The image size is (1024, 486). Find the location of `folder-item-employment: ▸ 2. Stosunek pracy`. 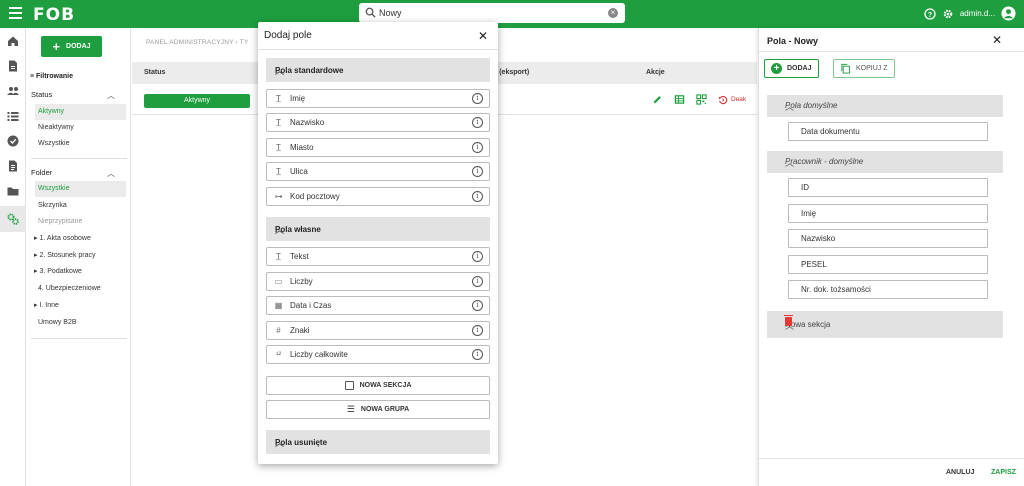

folder-item-employment: ▸ 2. Stosunek pracy is located at coordinates (76, 256).